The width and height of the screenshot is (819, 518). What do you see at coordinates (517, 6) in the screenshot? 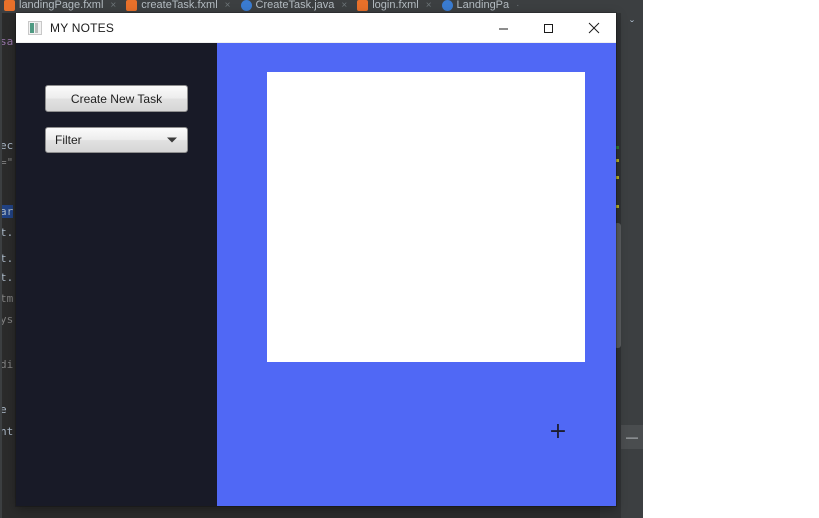
I see `overflow-icon: ·` at bounding box center [517, 6].